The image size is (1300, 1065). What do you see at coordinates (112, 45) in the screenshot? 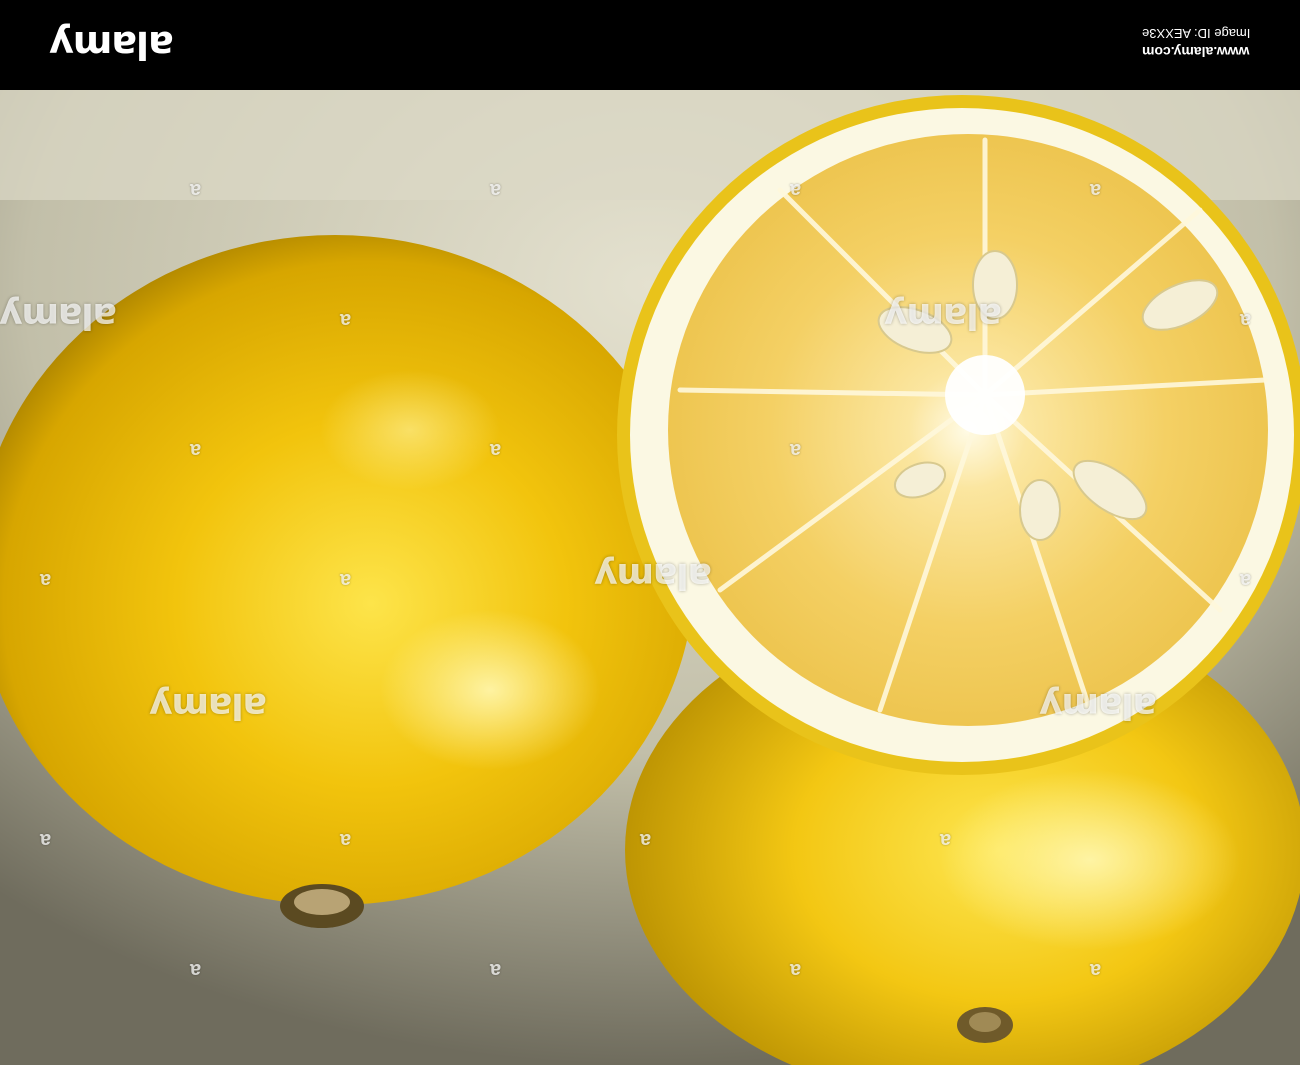
I see `alamy-logo: alamy` at bounding box center [112, 45].